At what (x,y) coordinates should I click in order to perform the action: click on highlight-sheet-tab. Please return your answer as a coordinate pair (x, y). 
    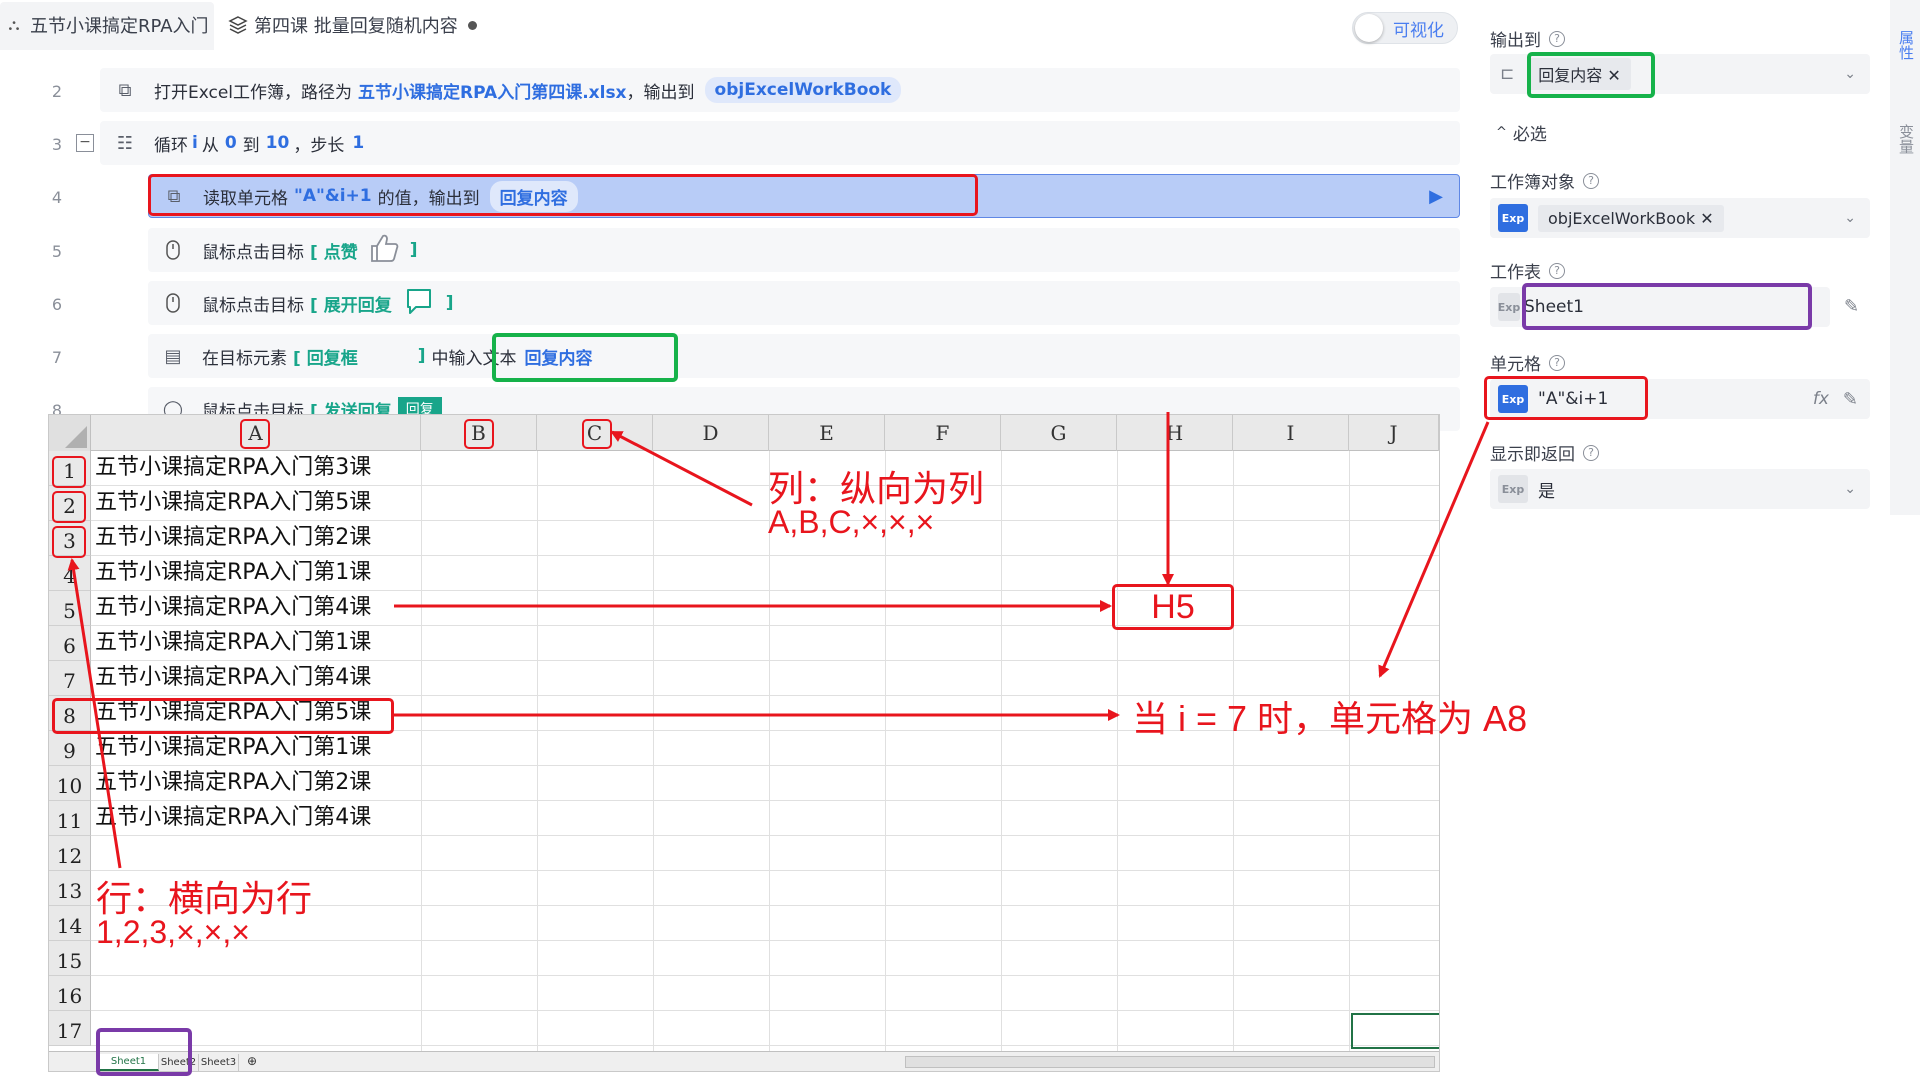
    Looking at the image, I should click on (144, 1052).